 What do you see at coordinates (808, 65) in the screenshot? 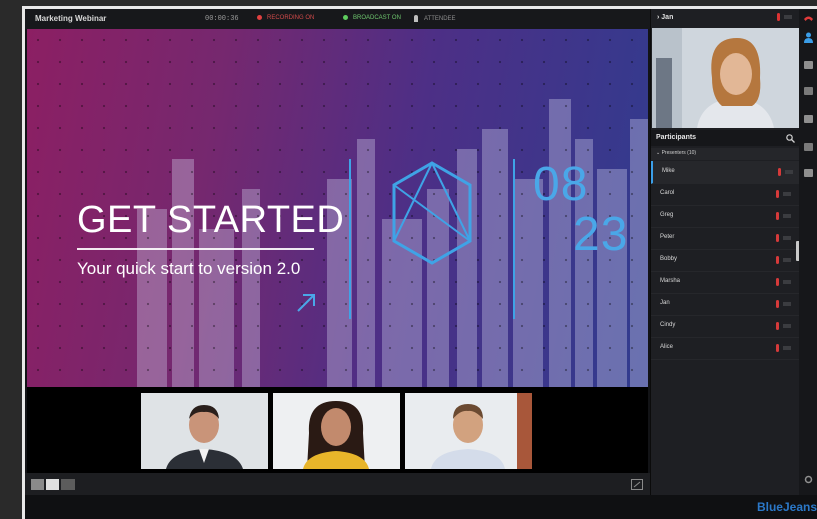
I see `chat-icon` at bounding box center [808, 65].